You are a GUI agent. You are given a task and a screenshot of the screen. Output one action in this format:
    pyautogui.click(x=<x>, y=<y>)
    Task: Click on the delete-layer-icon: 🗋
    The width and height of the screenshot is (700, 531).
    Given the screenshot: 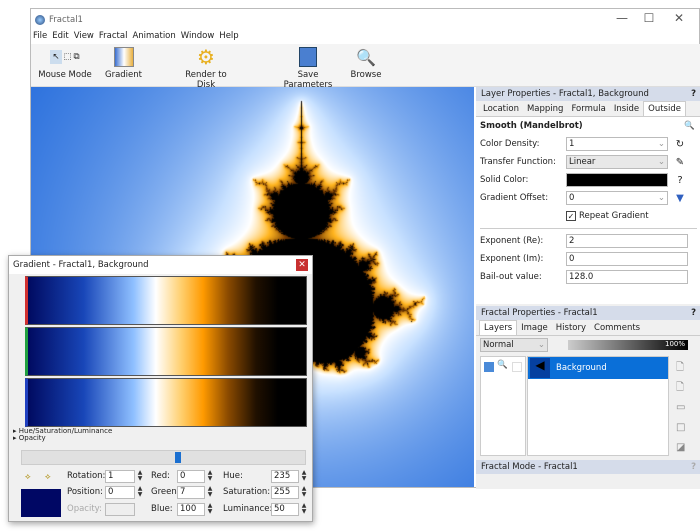 What is the action you would take?
    pyautogui.click(x=684, y=388)
    